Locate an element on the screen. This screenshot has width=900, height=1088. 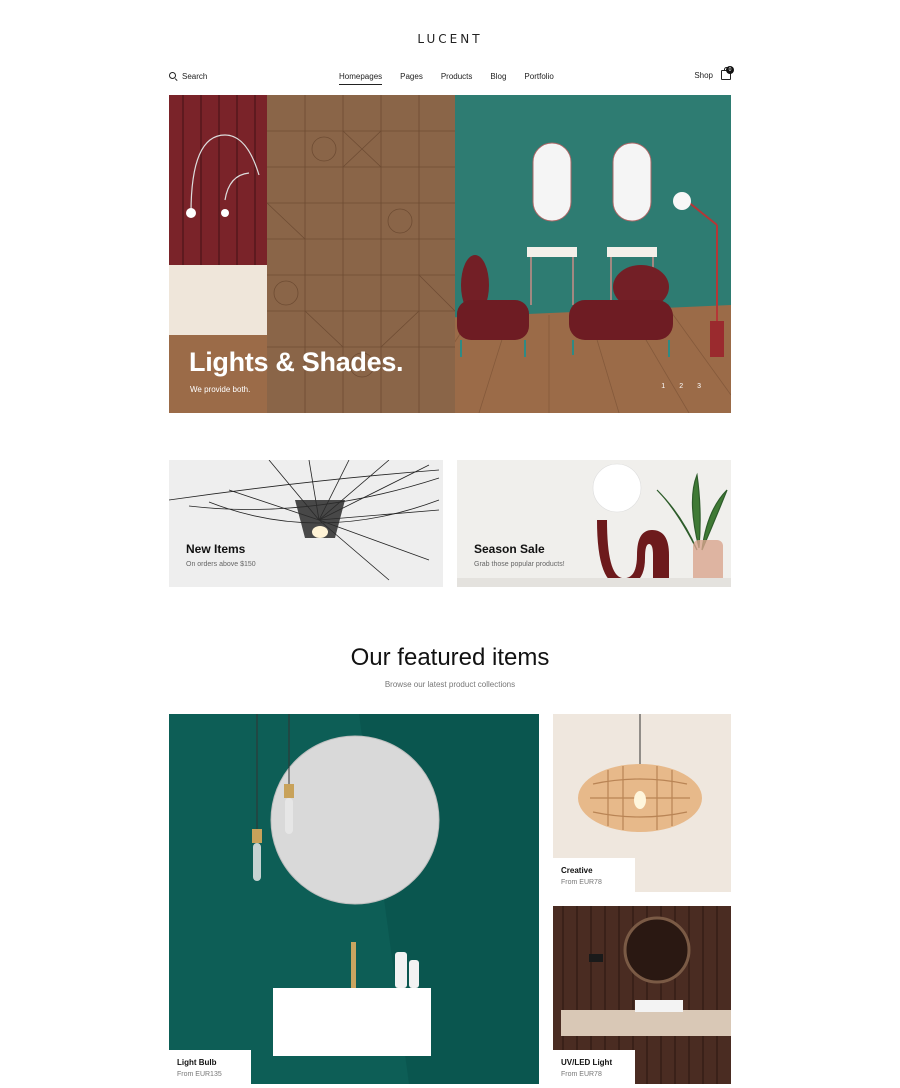
slide-1-button: 1 is located at coordinates (663, 386).